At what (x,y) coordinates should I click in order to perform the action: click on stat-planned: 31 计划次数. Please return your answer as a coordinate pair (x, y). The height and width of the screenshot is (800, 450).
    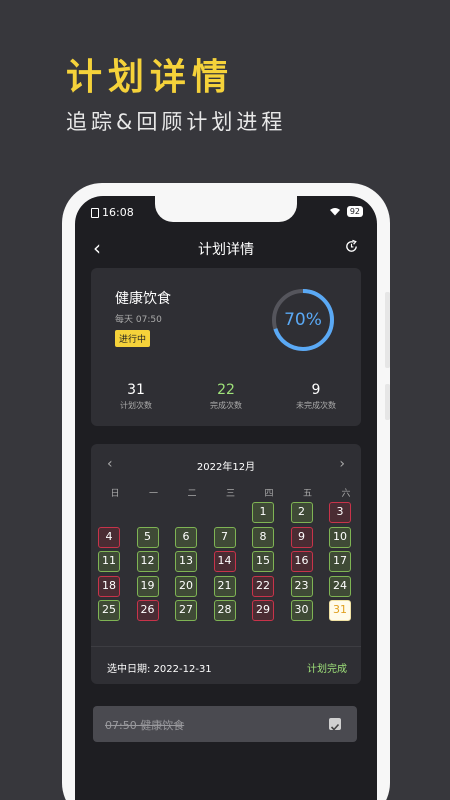
    Looking at the image, I should click on (136, 396).